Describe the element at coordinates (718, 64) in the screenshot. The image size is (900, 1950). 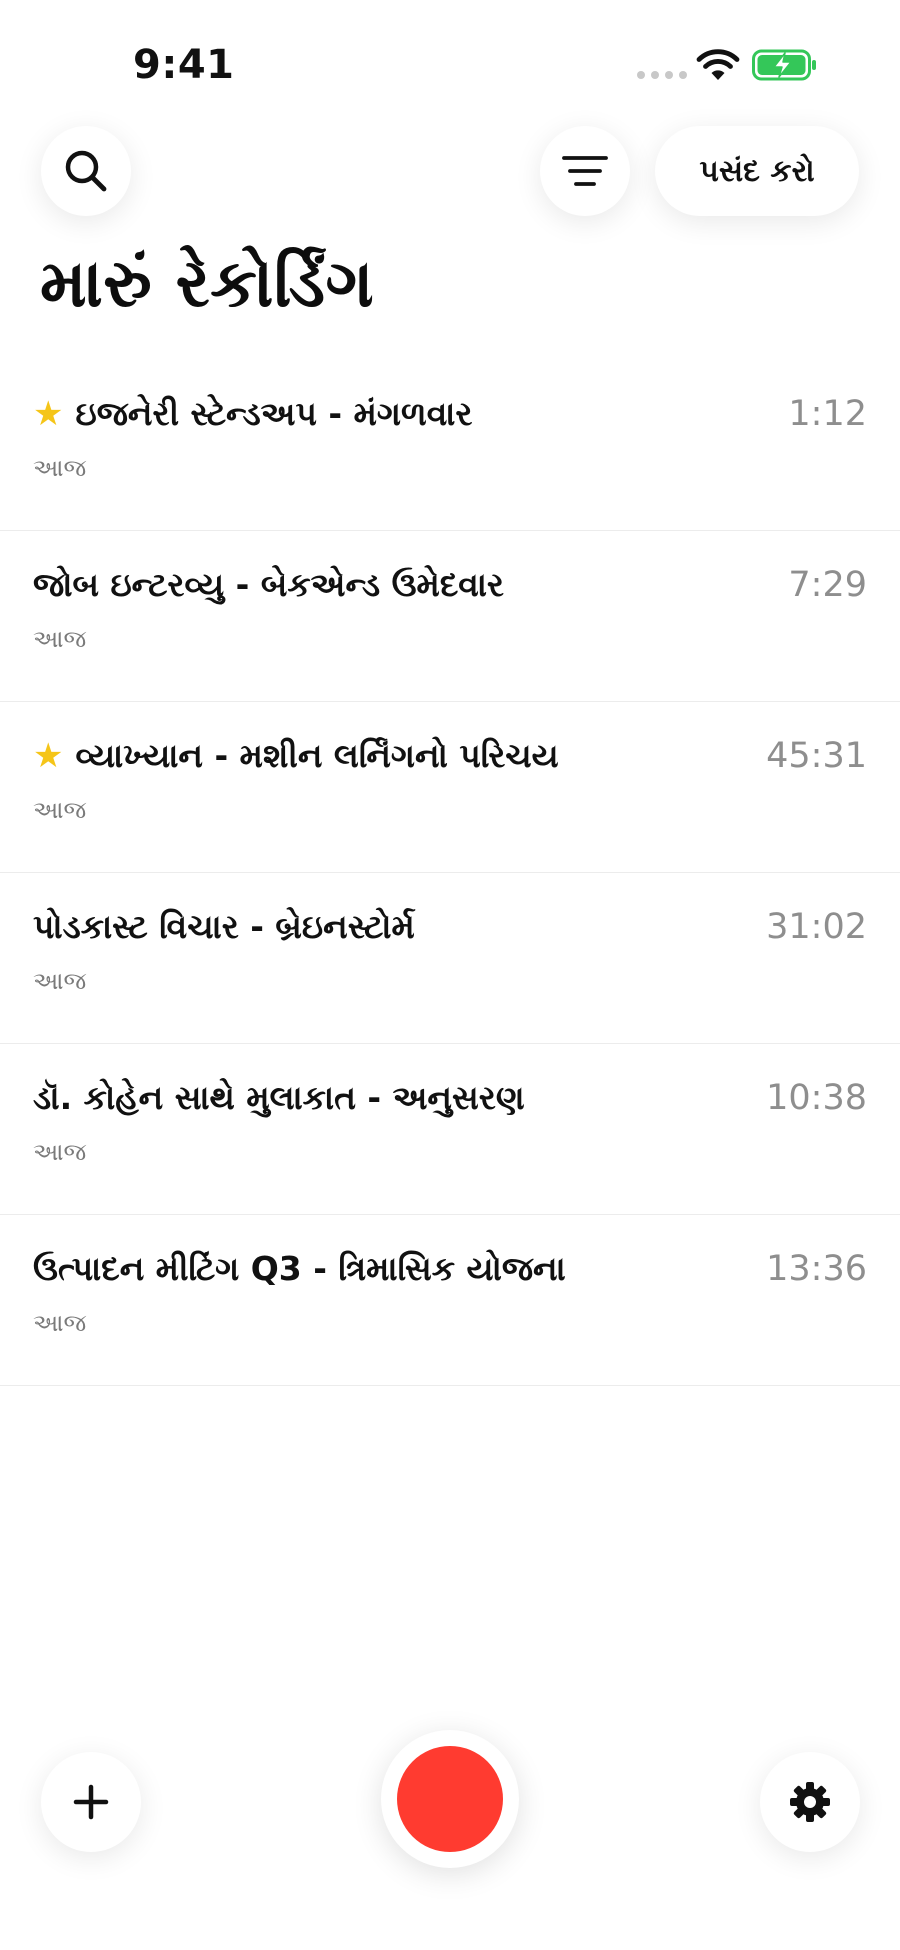
I see `wifi-icon` at that location.